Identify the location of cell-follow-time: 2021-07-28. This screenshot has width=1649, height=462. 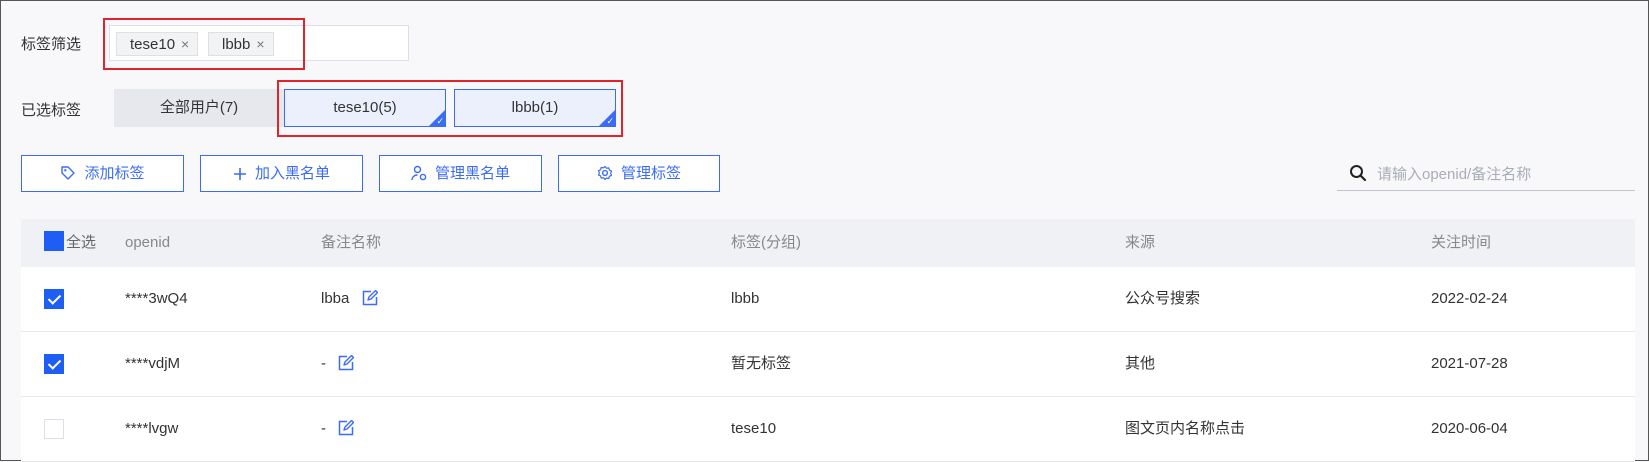
(1469, 363).